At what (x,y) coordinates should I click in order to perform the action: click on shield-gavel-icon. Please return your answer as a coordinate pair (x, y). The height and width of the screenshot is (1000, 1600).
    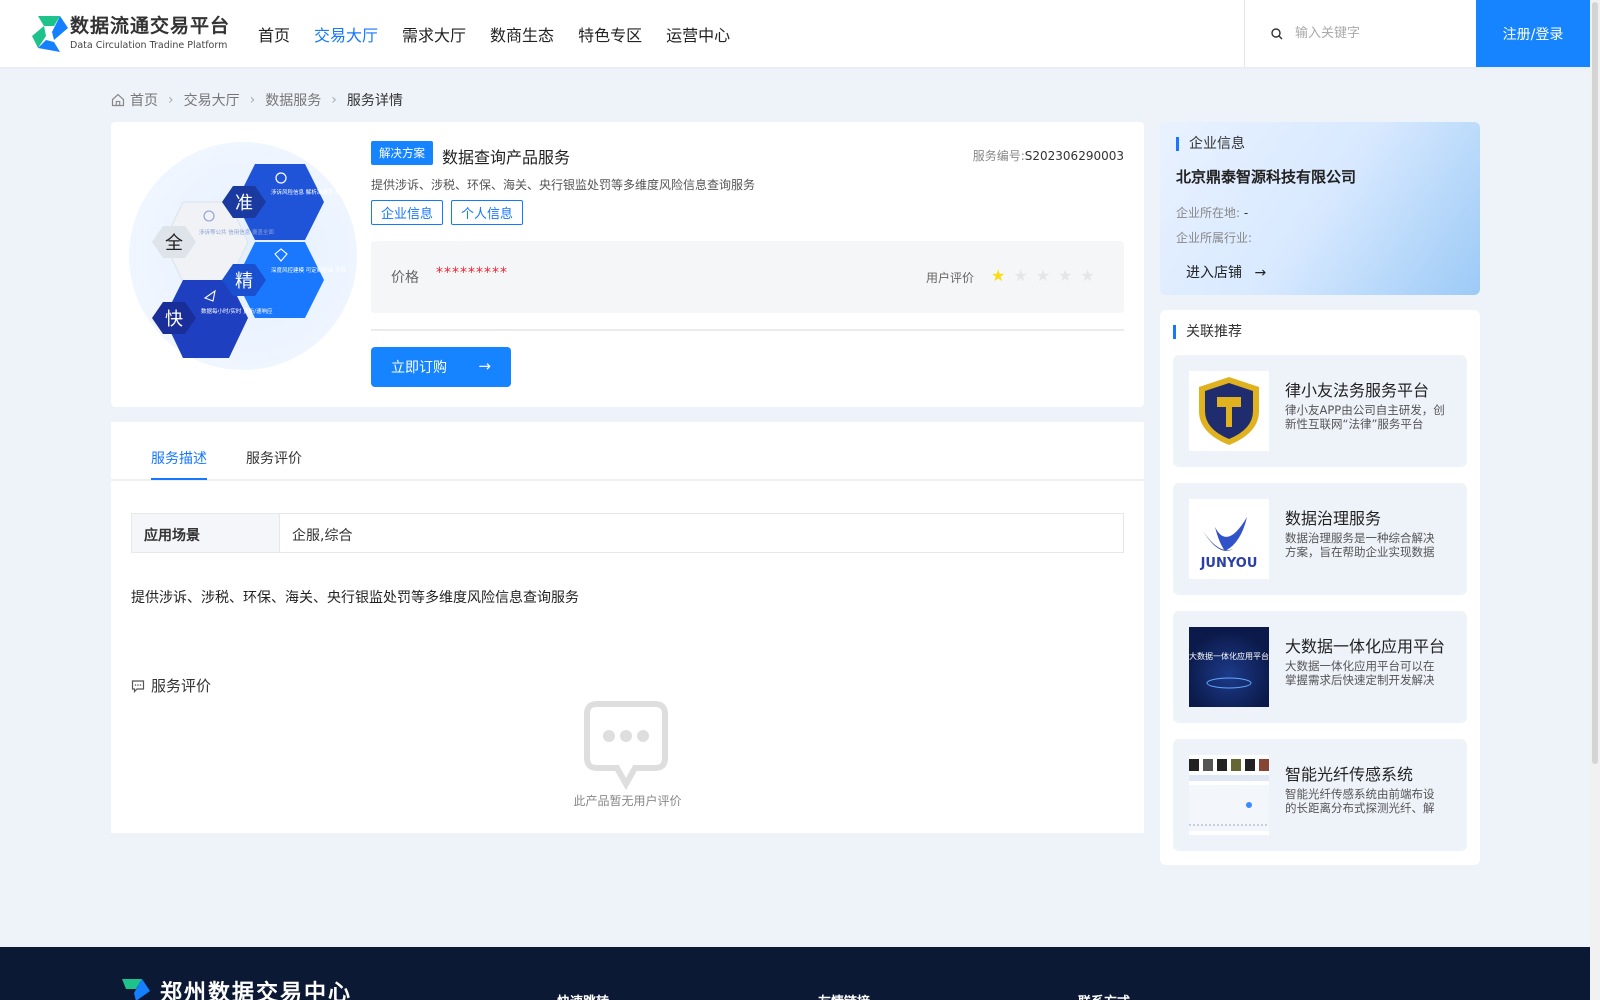
    Looking at the image, I should click on (1229, 411).